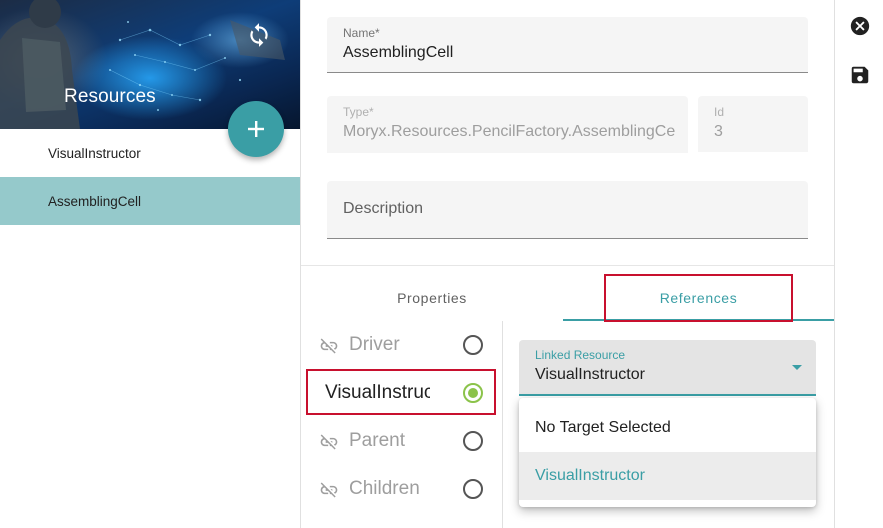 The image size is (883, 528). What do you see at coordinates (567, 45) in the screenshot?
I see `name-field: Name* AssemblingCell` at bounding box center [567, 45].